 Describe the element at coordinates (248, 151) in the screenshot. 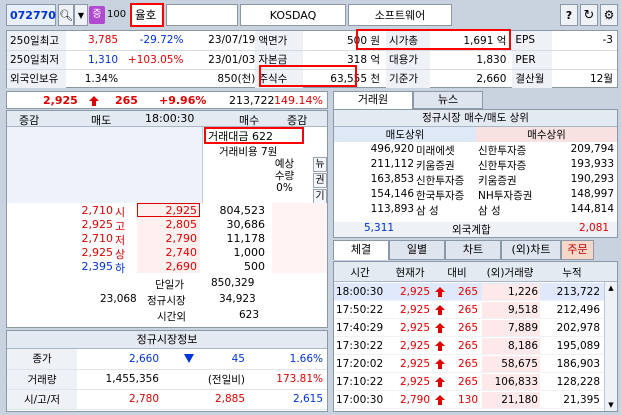

I see `trade-cost: 거래비용 7원` at that location.